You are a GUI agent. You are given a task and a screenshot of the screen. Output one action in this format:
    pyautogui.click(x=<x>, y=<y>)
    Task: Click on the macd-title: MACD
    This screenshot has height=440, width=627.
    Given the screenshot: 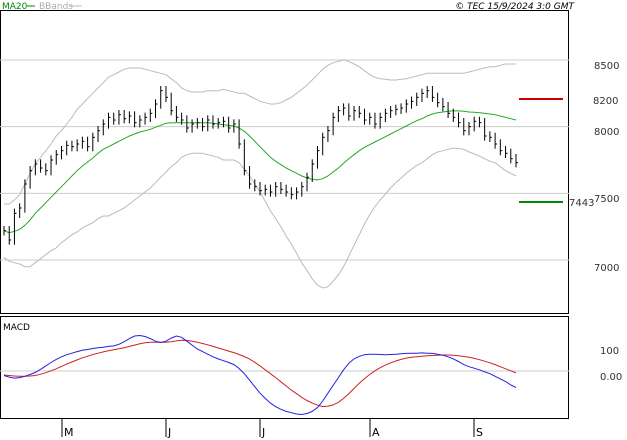 What is the action you would take?
    pyautogui.click(x=16, y=328)
    